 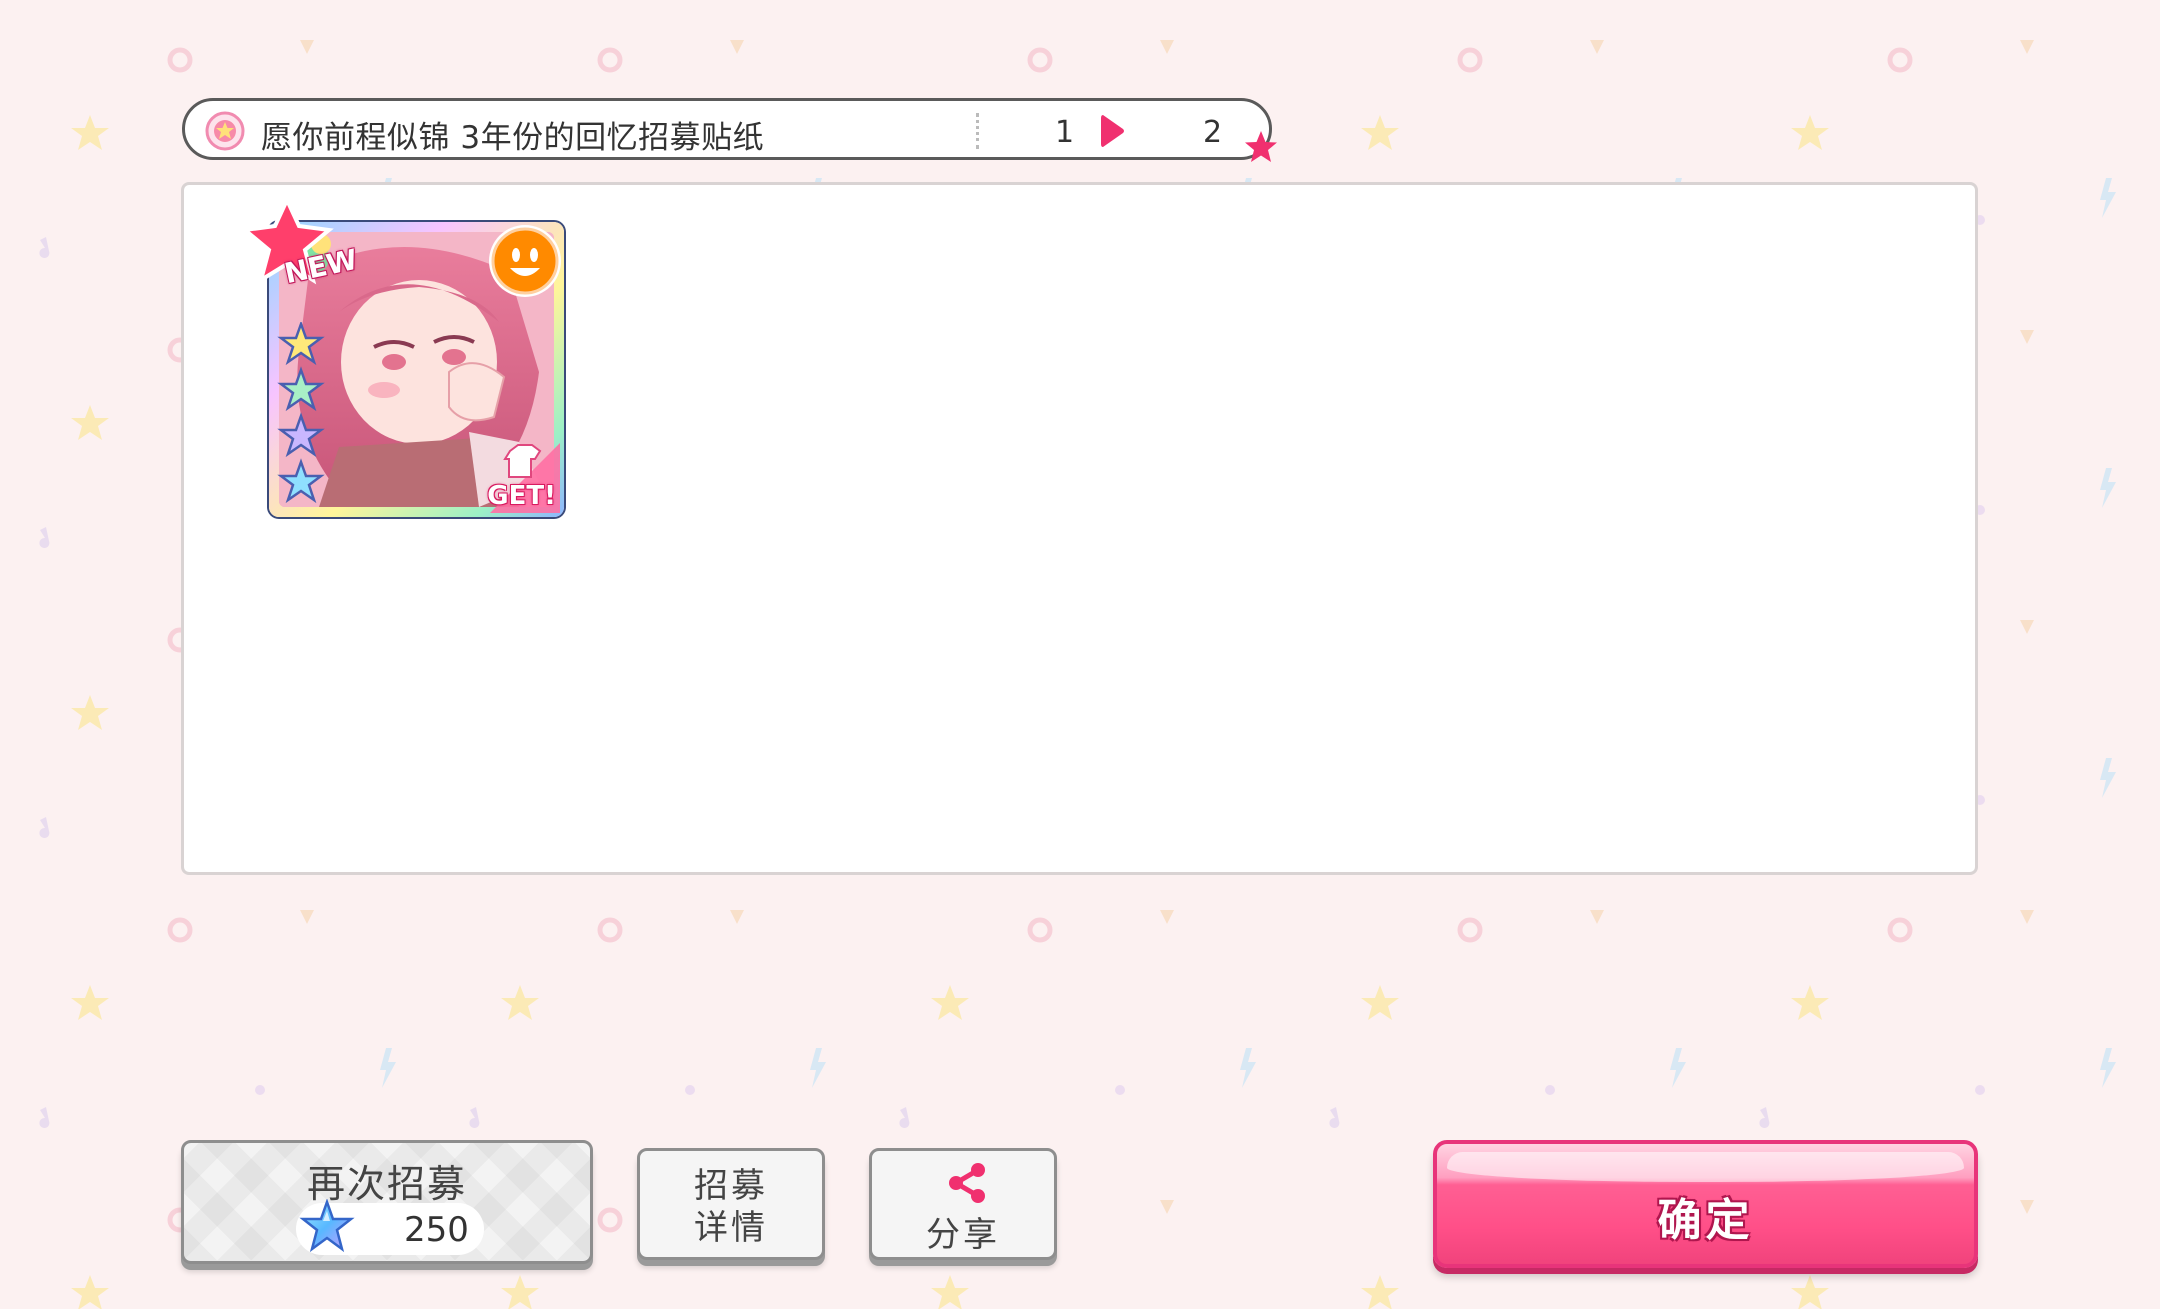 I want to click on button-shine, so click(x=1705, y=1167).